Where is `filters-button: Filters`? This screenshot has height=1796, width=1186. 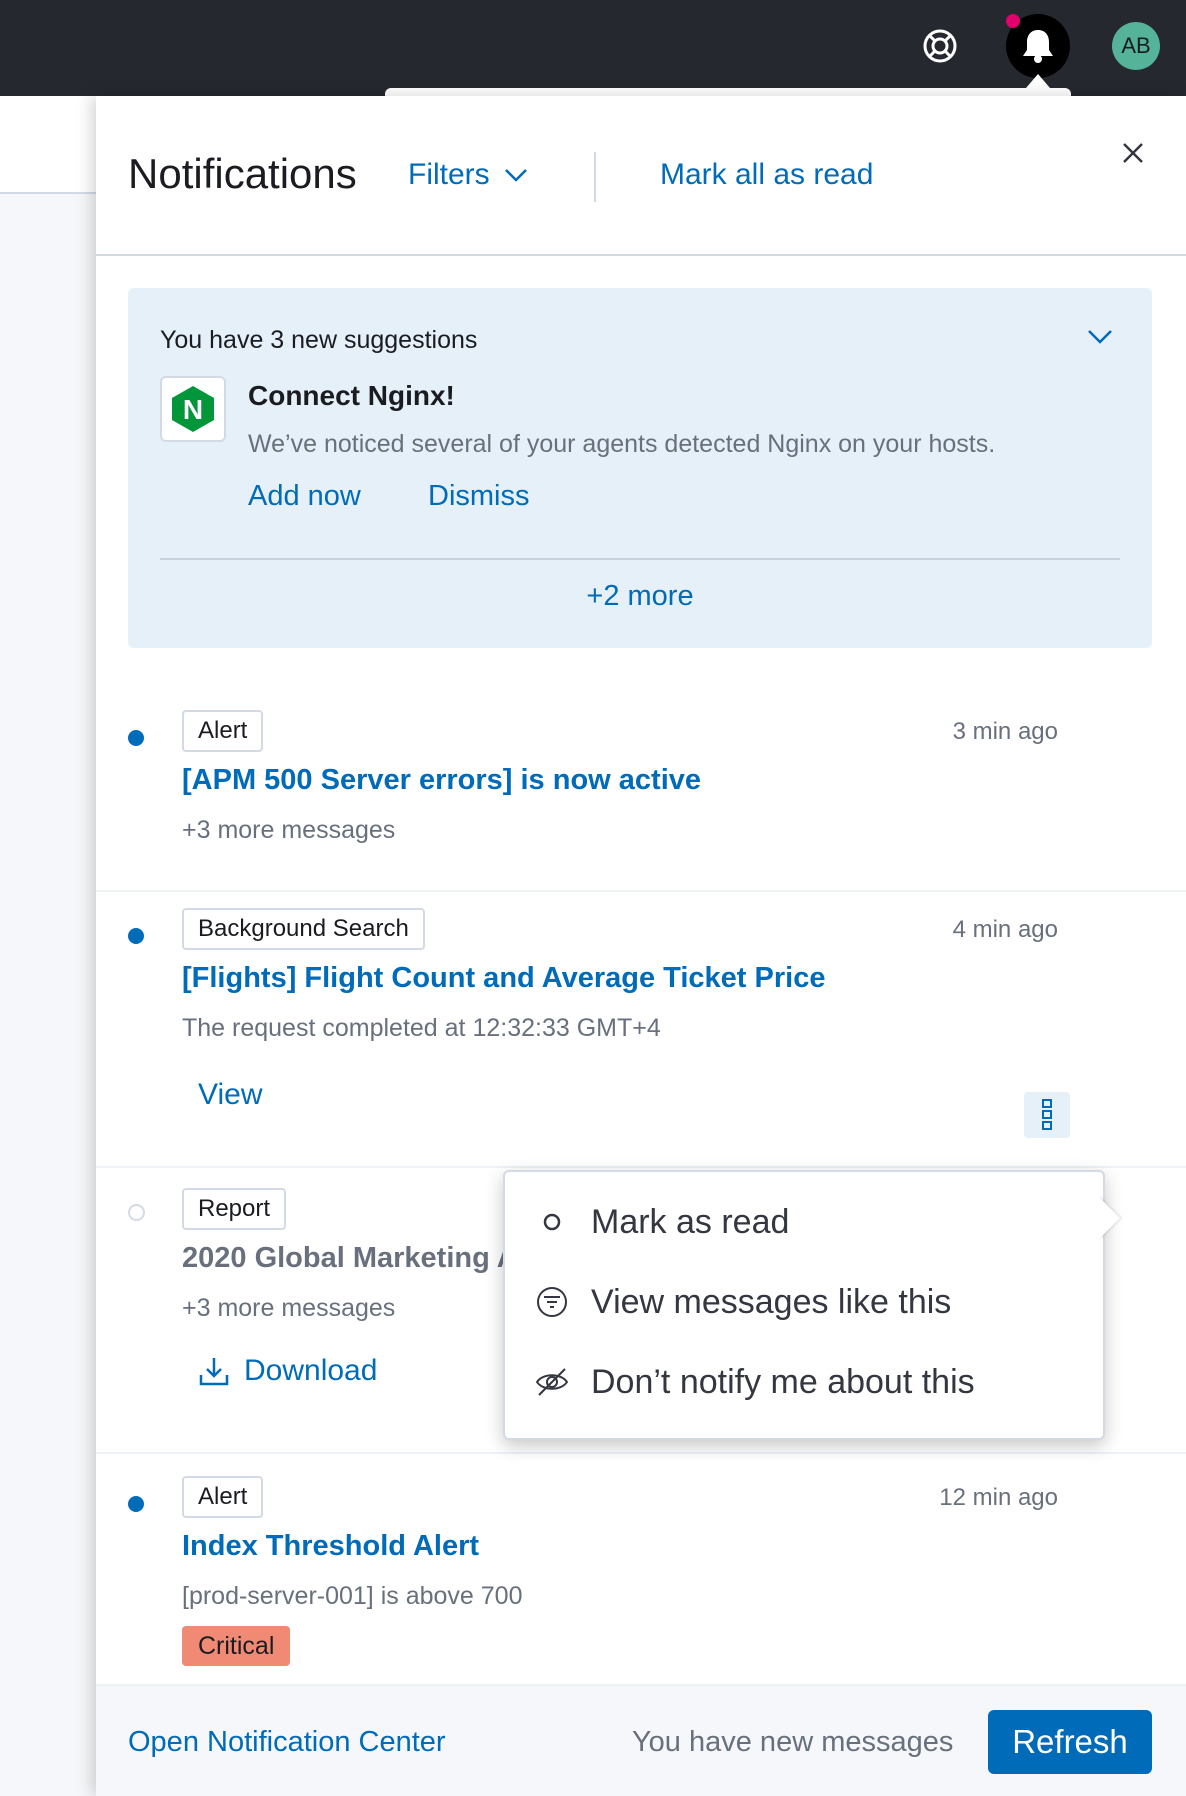 filters-button: Filters is located at coordinates (468, 175).